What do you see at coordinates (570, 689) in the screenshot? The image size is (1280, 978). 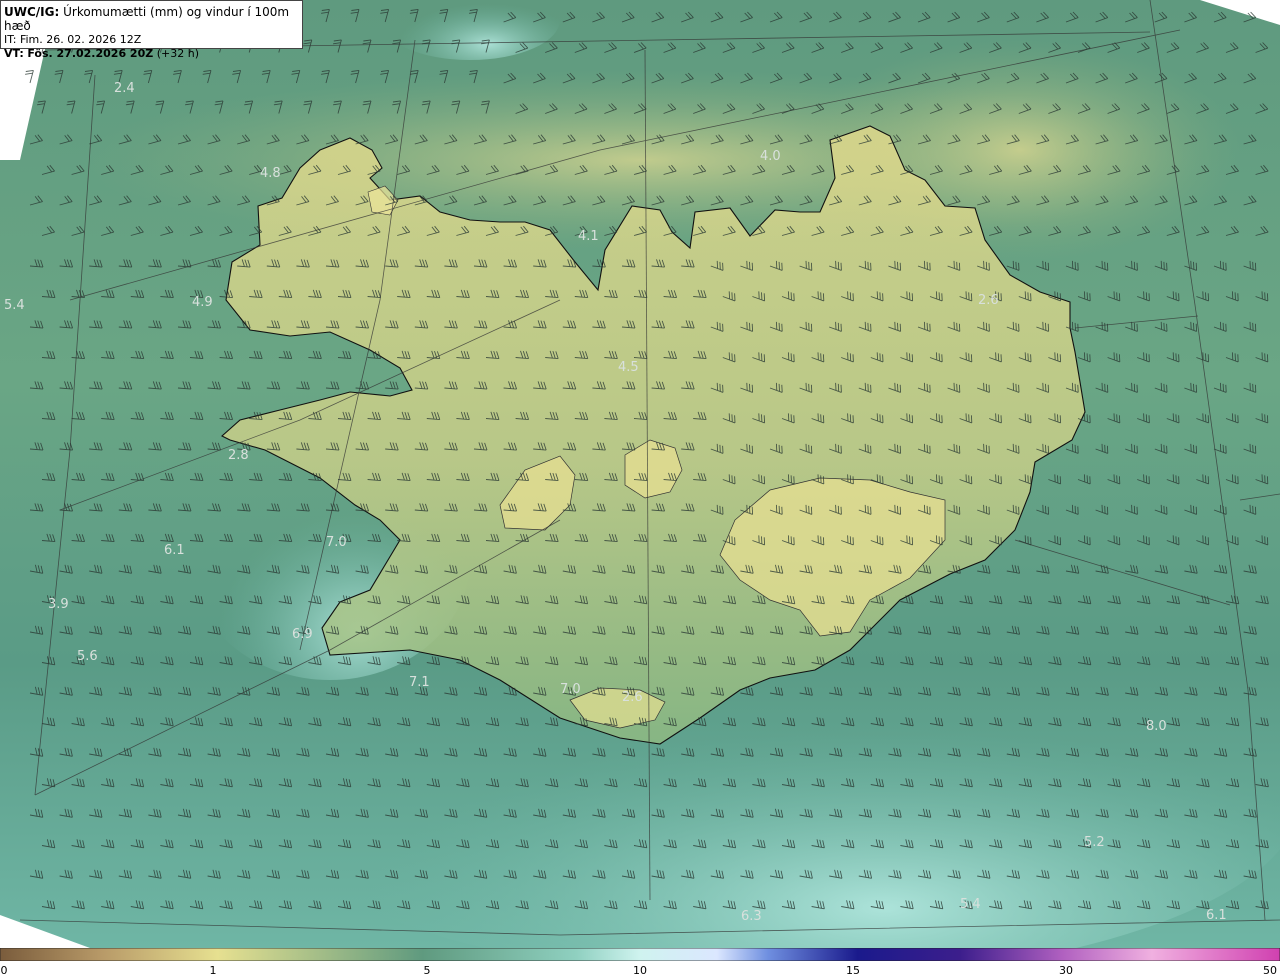 I see `precip-label: 7.0` at bounding box center [570, 689].